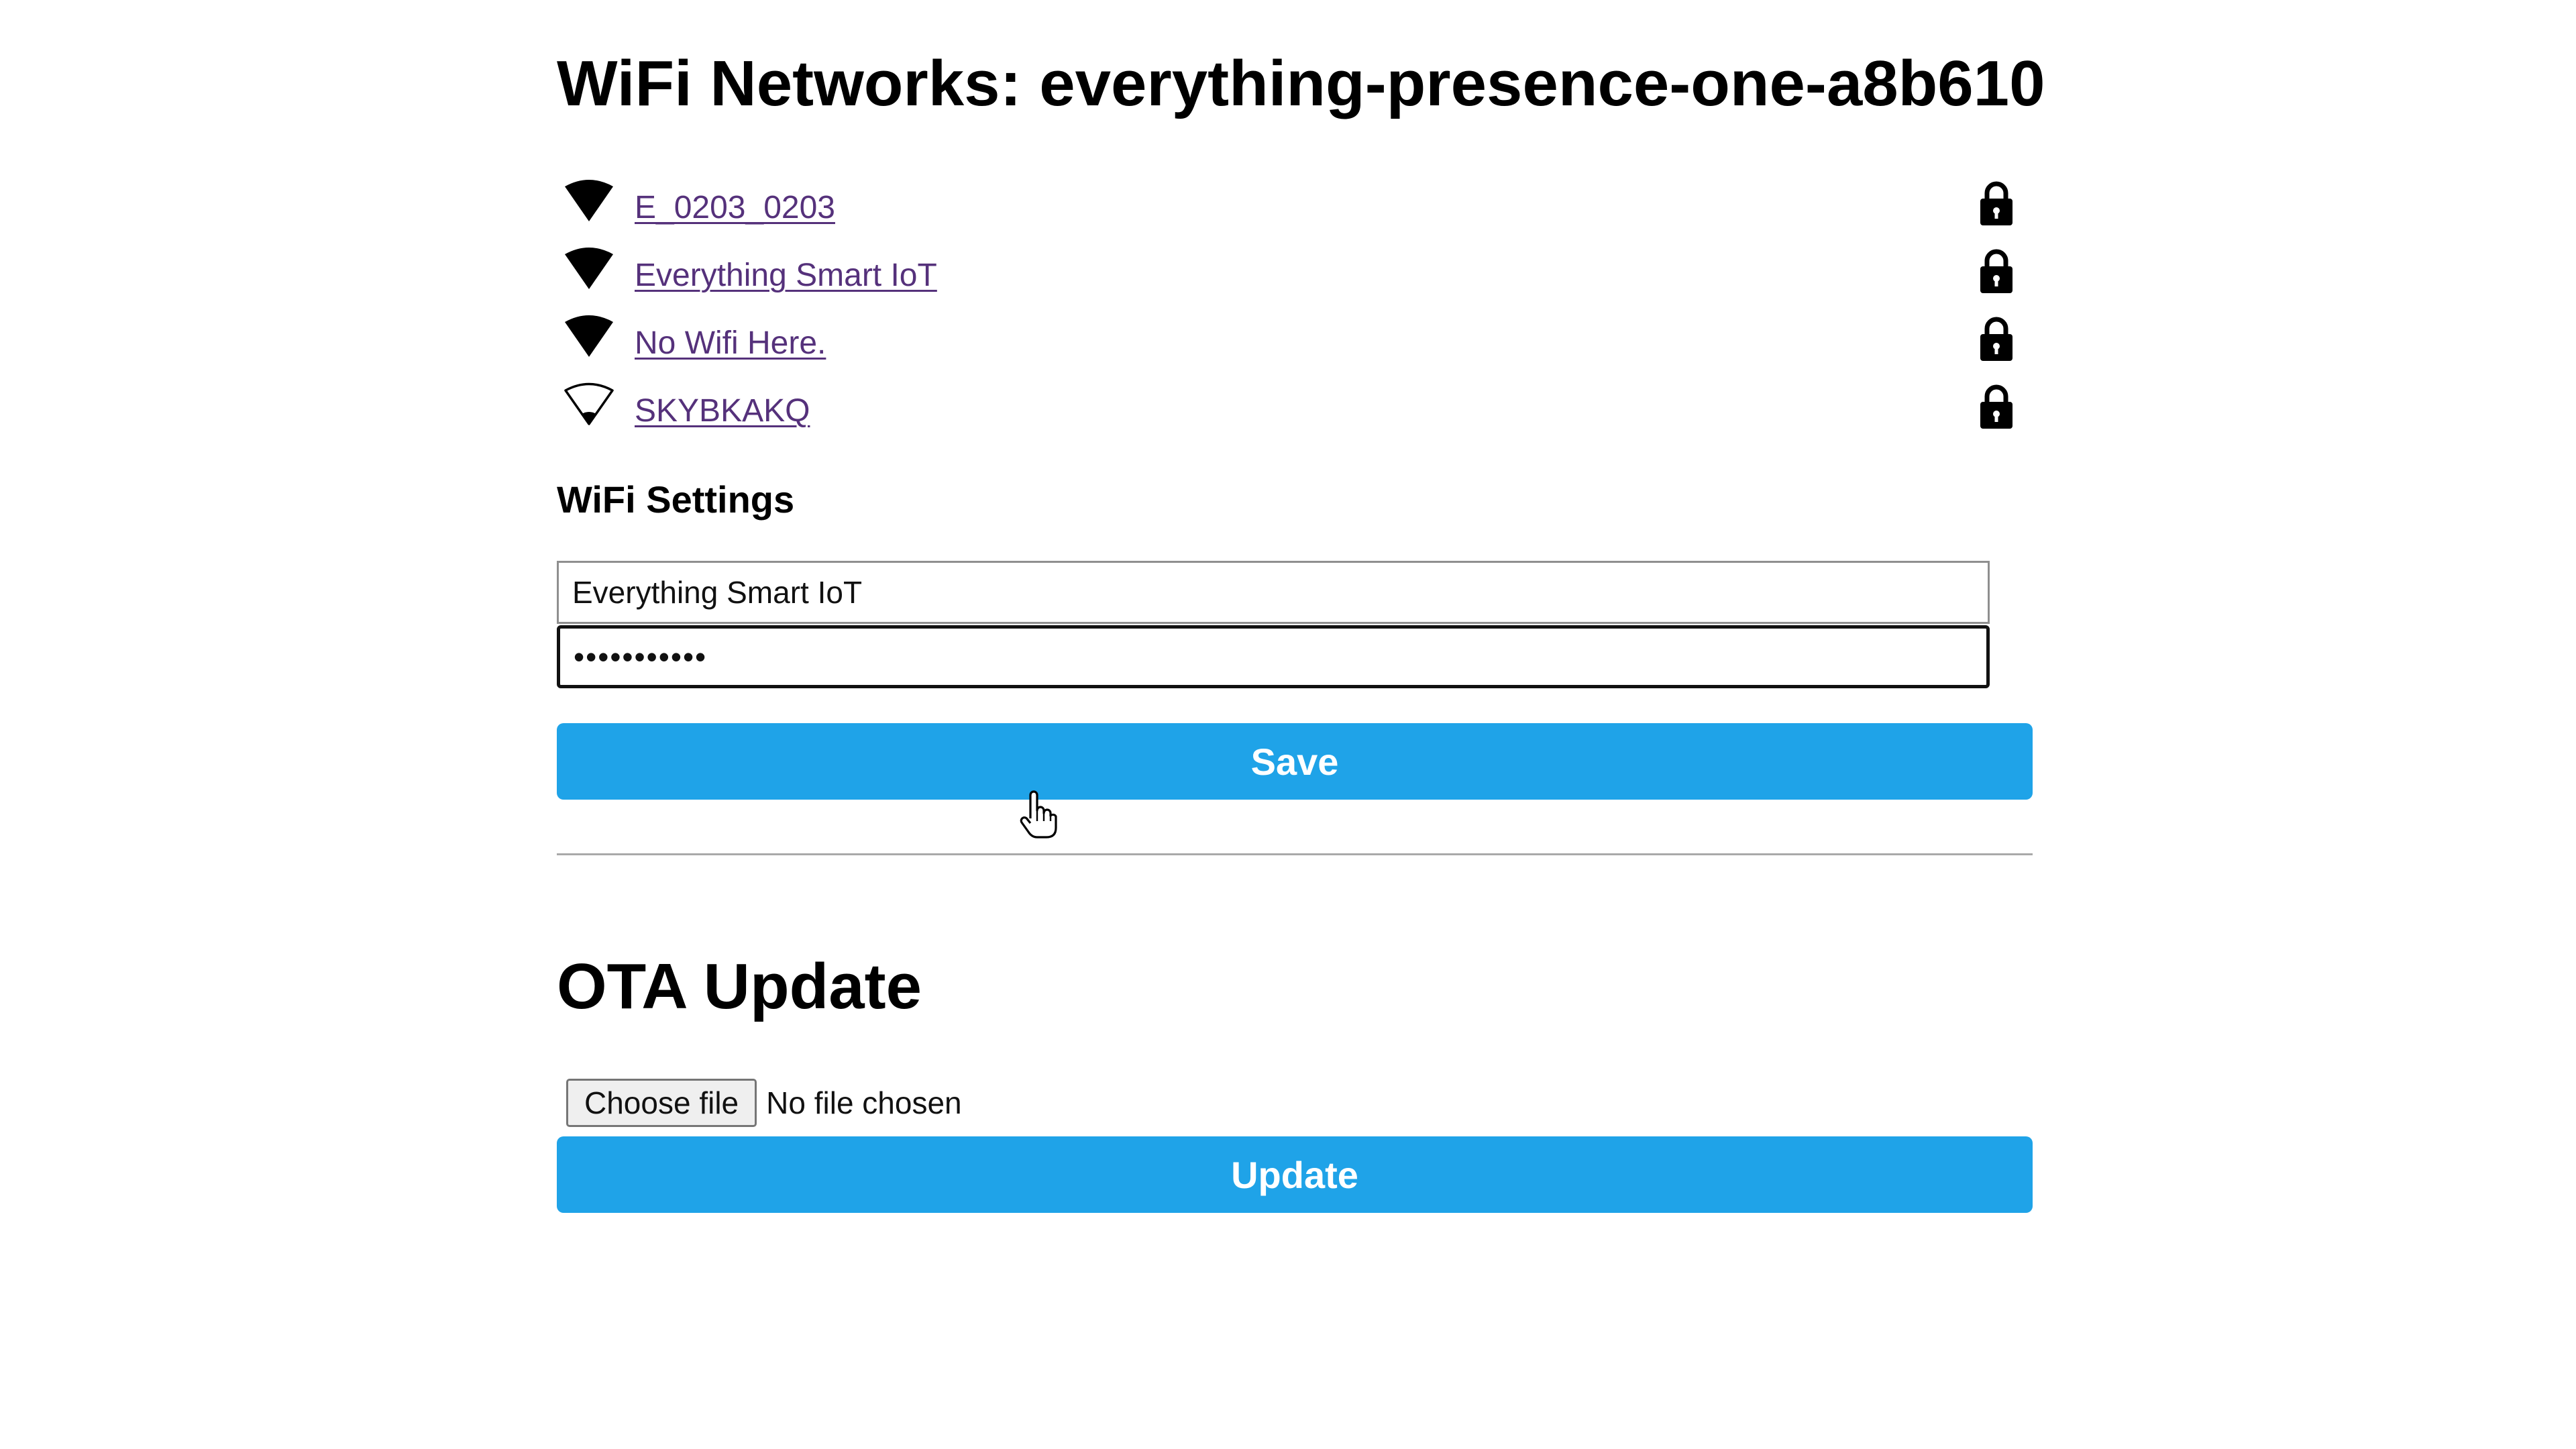 This screenshot has height=1449, width=2576. Describe the element at coordinates (1295, 203) in the screenshot. I see `network-row: E_0203_0203` at that location.